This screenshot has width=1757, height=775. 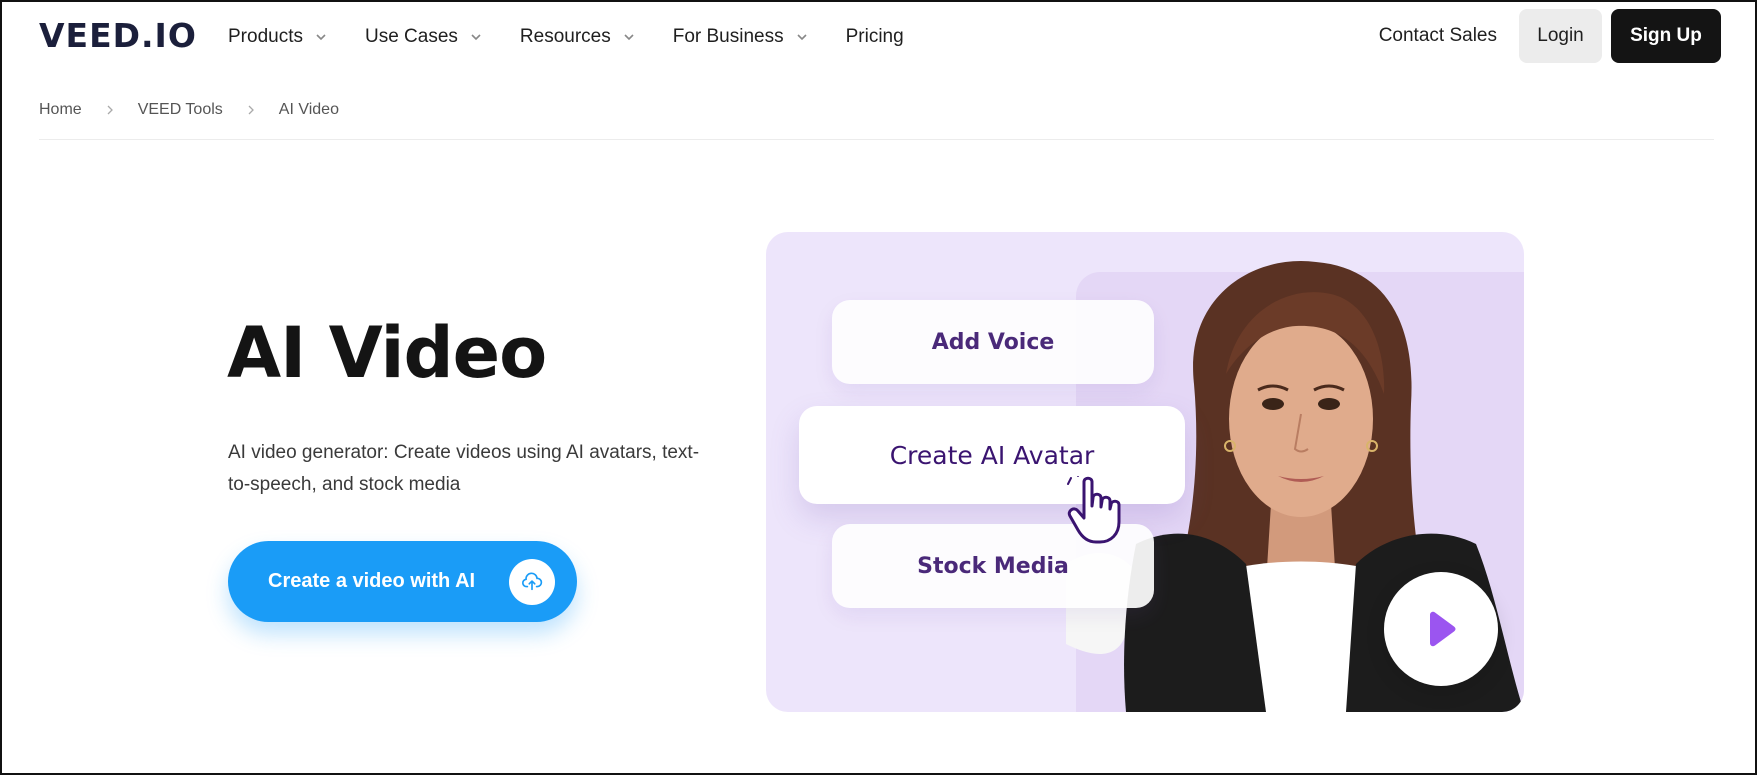 What do you see at coordinates (1094, 510) in the screenshot?
I see `hand-pointer-icon` at bounding box center [1094, 510].